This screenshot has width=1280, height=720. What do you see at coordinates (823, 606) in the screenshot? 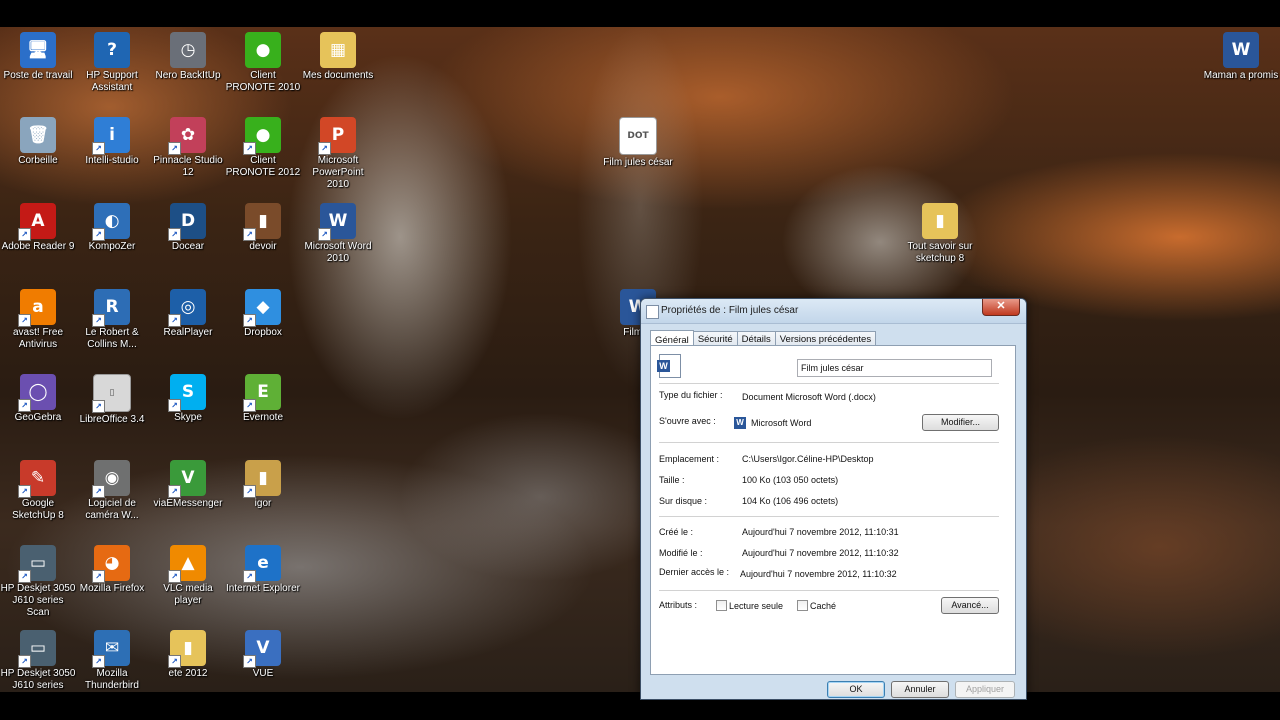
I see `hidden-label: Caché` at bounding box center [823, 606].